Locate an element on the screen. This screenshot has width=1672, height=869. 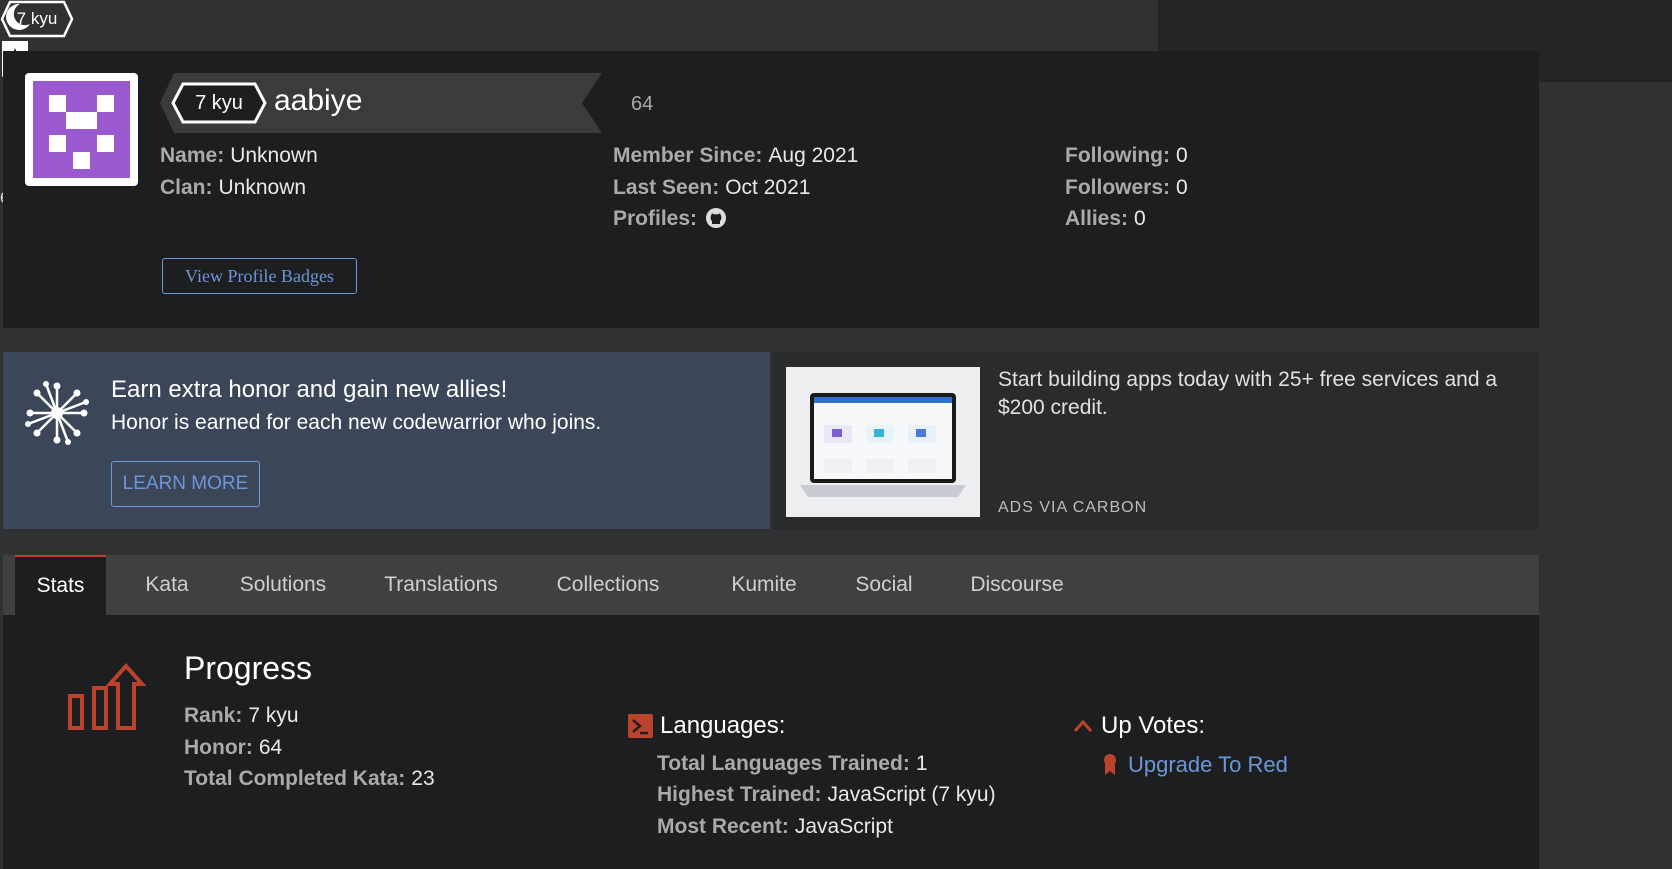
completed-kata-value: 23 is located at coordinates (423, 778).